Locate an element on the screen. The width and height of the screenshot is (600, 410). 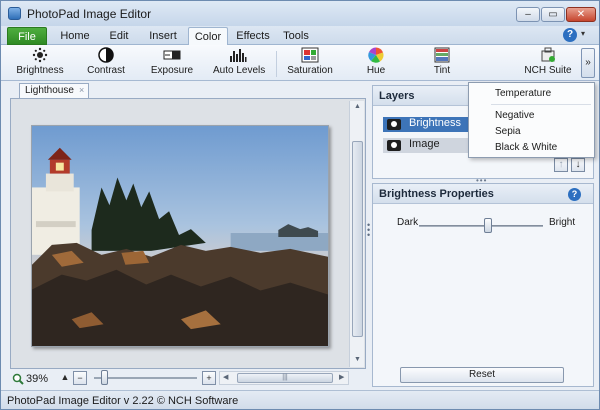
brightness-icon is located at coordinates (40, 55).